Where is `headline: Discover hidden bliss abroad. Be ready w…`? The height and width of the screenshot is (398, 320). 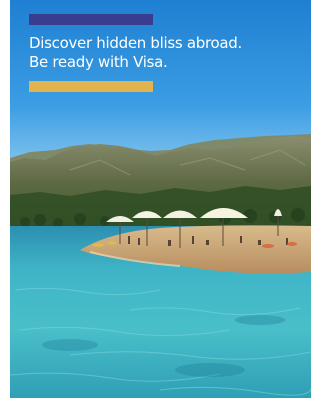 headline: Discover hidden bliss abroad. Be ready w… is located at coordinates (164, 53).